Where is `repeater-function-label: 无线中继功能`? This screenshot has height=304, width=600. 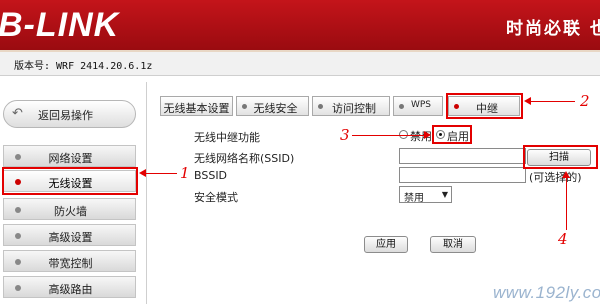
repeater-function-label: 无线中继功能 is located at coordinates (227, 137).